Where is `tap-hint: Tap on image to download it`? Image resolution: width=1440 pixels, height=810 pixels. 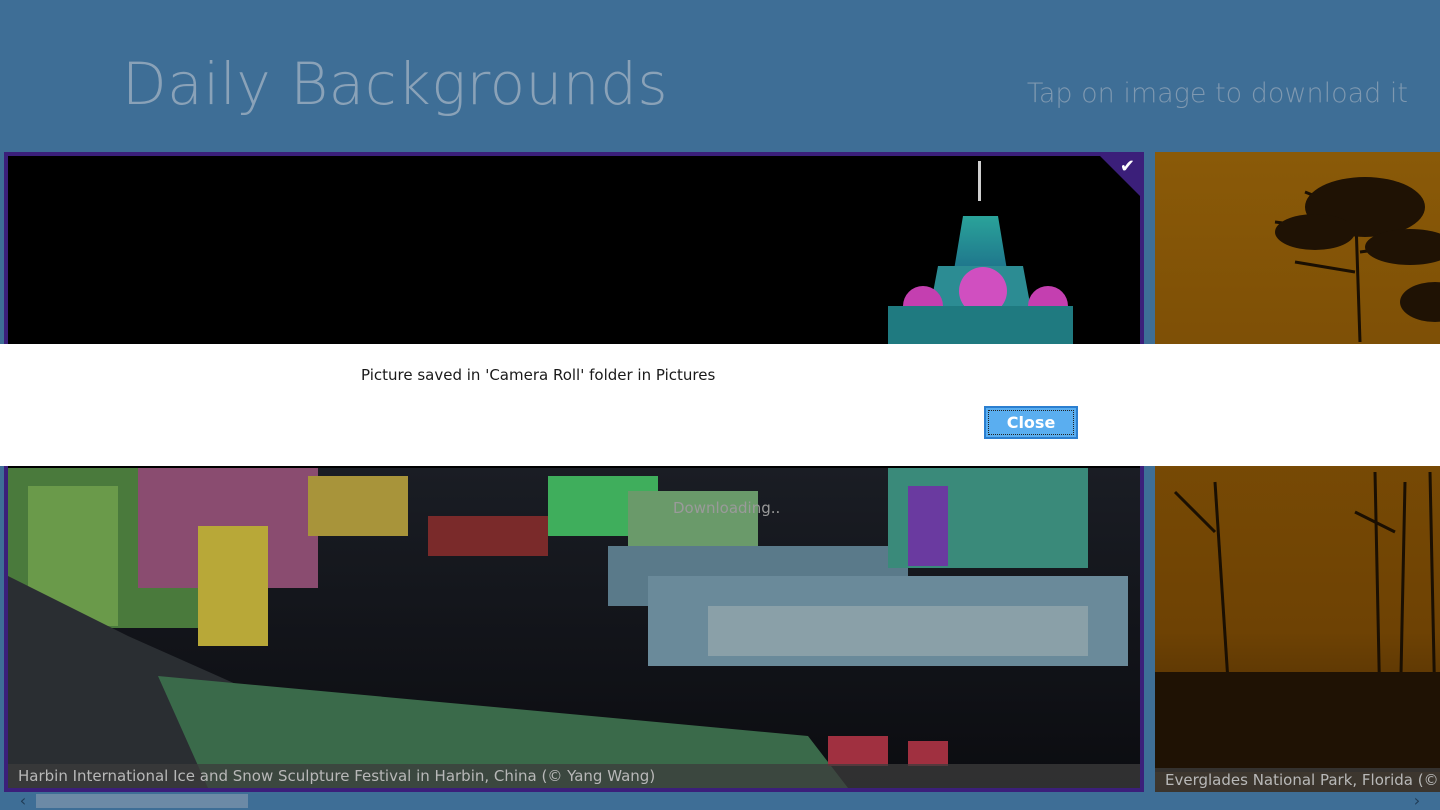
tap-hint: Tap on image to download it is located at coordinates (1217, 93).